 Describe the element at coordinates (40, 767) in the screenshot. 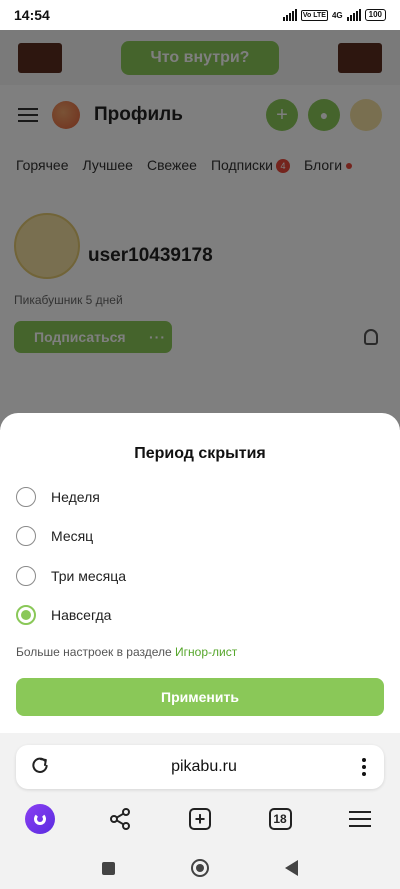

I see `reload-icon` at that location.